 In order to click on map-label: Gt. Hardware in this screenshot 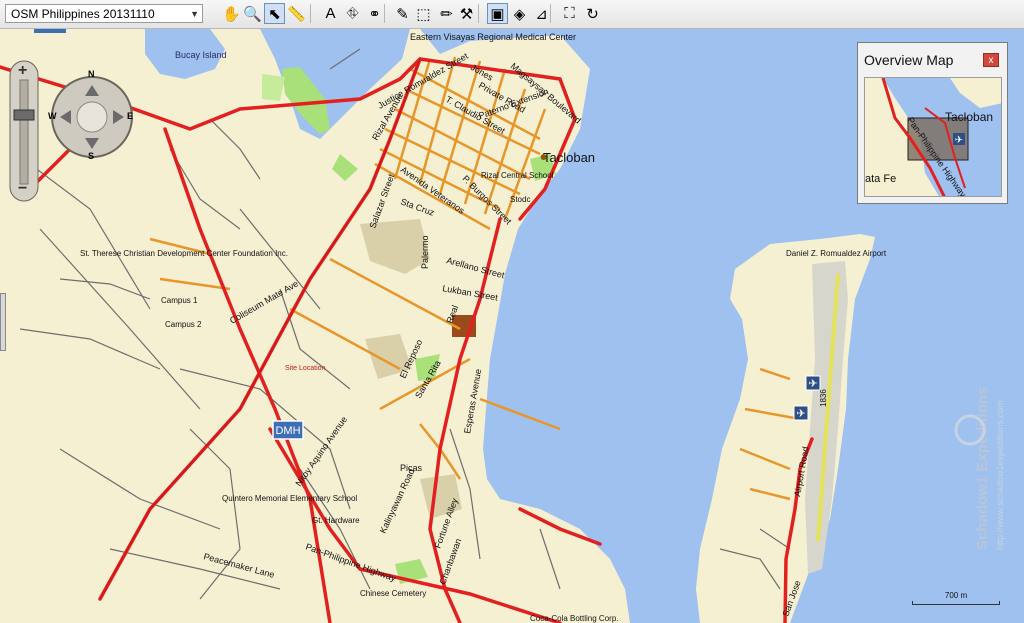, I will do `click(336, 520)`.